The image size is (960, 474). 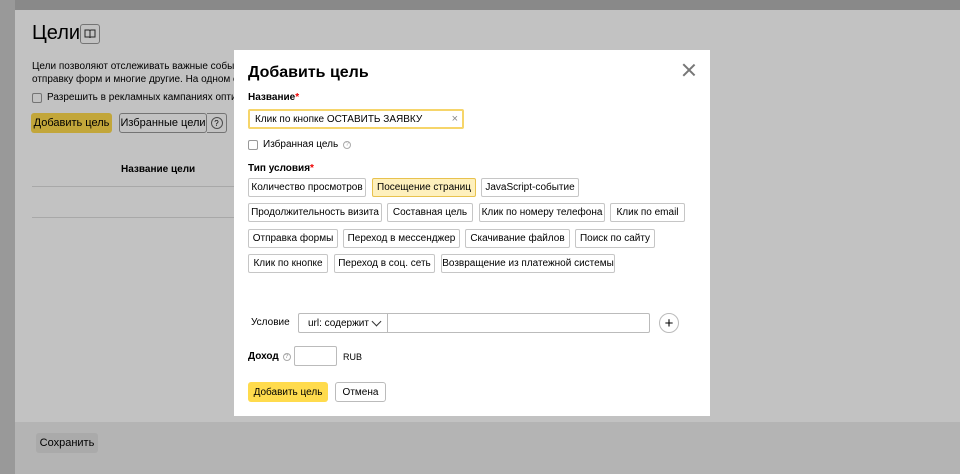 I want to click on goal-name-input: Клик по кнопке ОСТАВИТЬ ЗАЯВКУ ×, so click(x=356, y=119).